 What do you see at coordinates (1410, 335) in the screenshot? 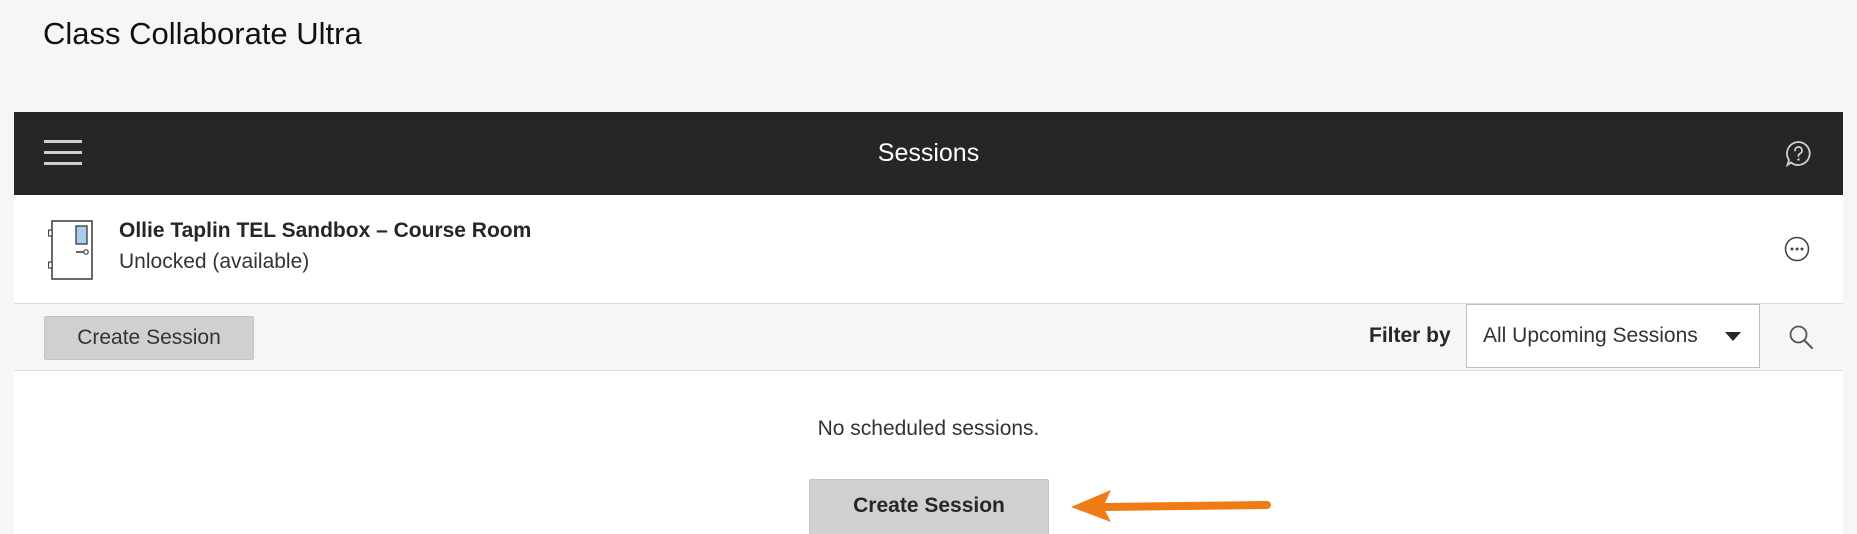
I see `filter-label: Filter by` at bounding box center [1410, 335].